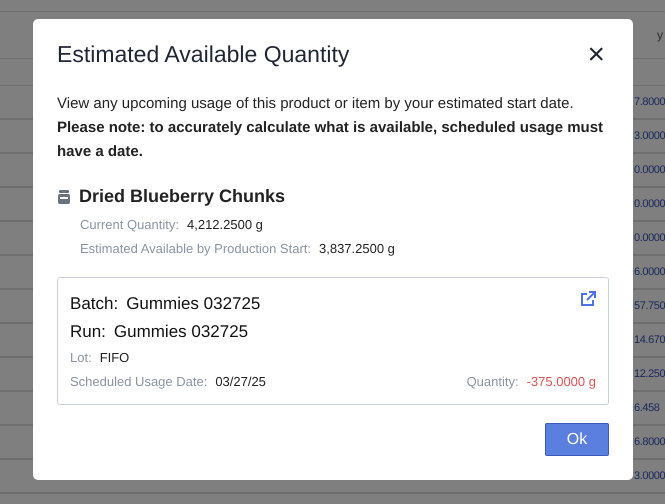  I want to click on table-cell: 6.0000, so click(649, 272).